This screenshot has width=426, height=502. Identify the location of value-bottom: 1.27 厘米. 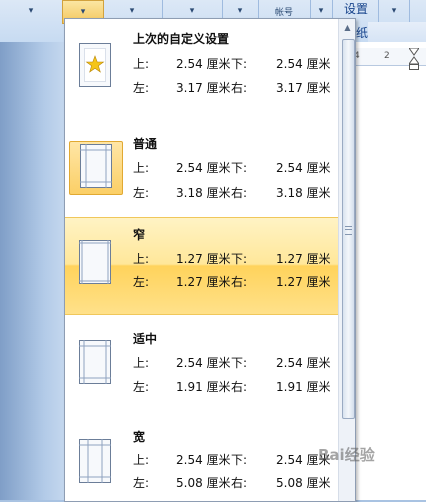
(303, 259).